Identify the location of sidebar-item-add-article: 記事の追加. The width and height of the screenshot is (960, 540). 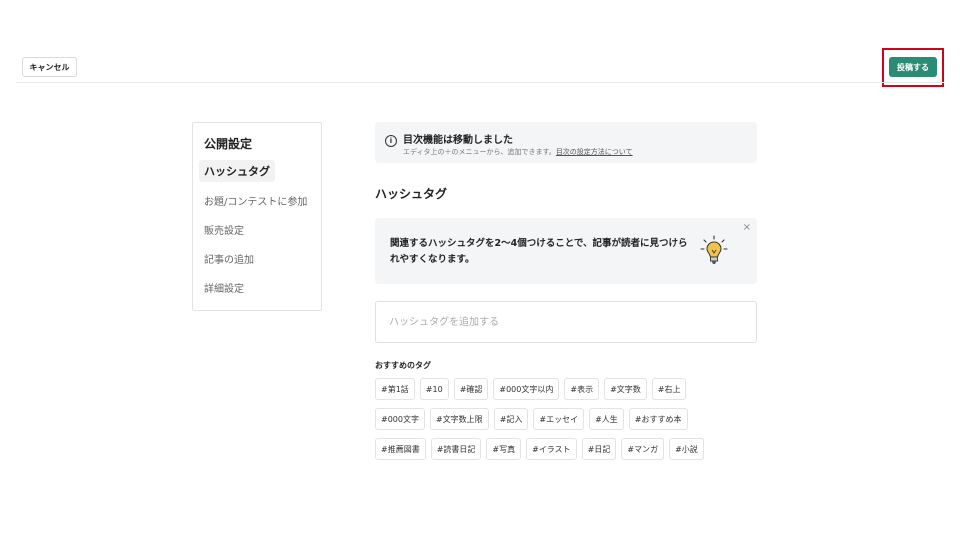
(229, 258).